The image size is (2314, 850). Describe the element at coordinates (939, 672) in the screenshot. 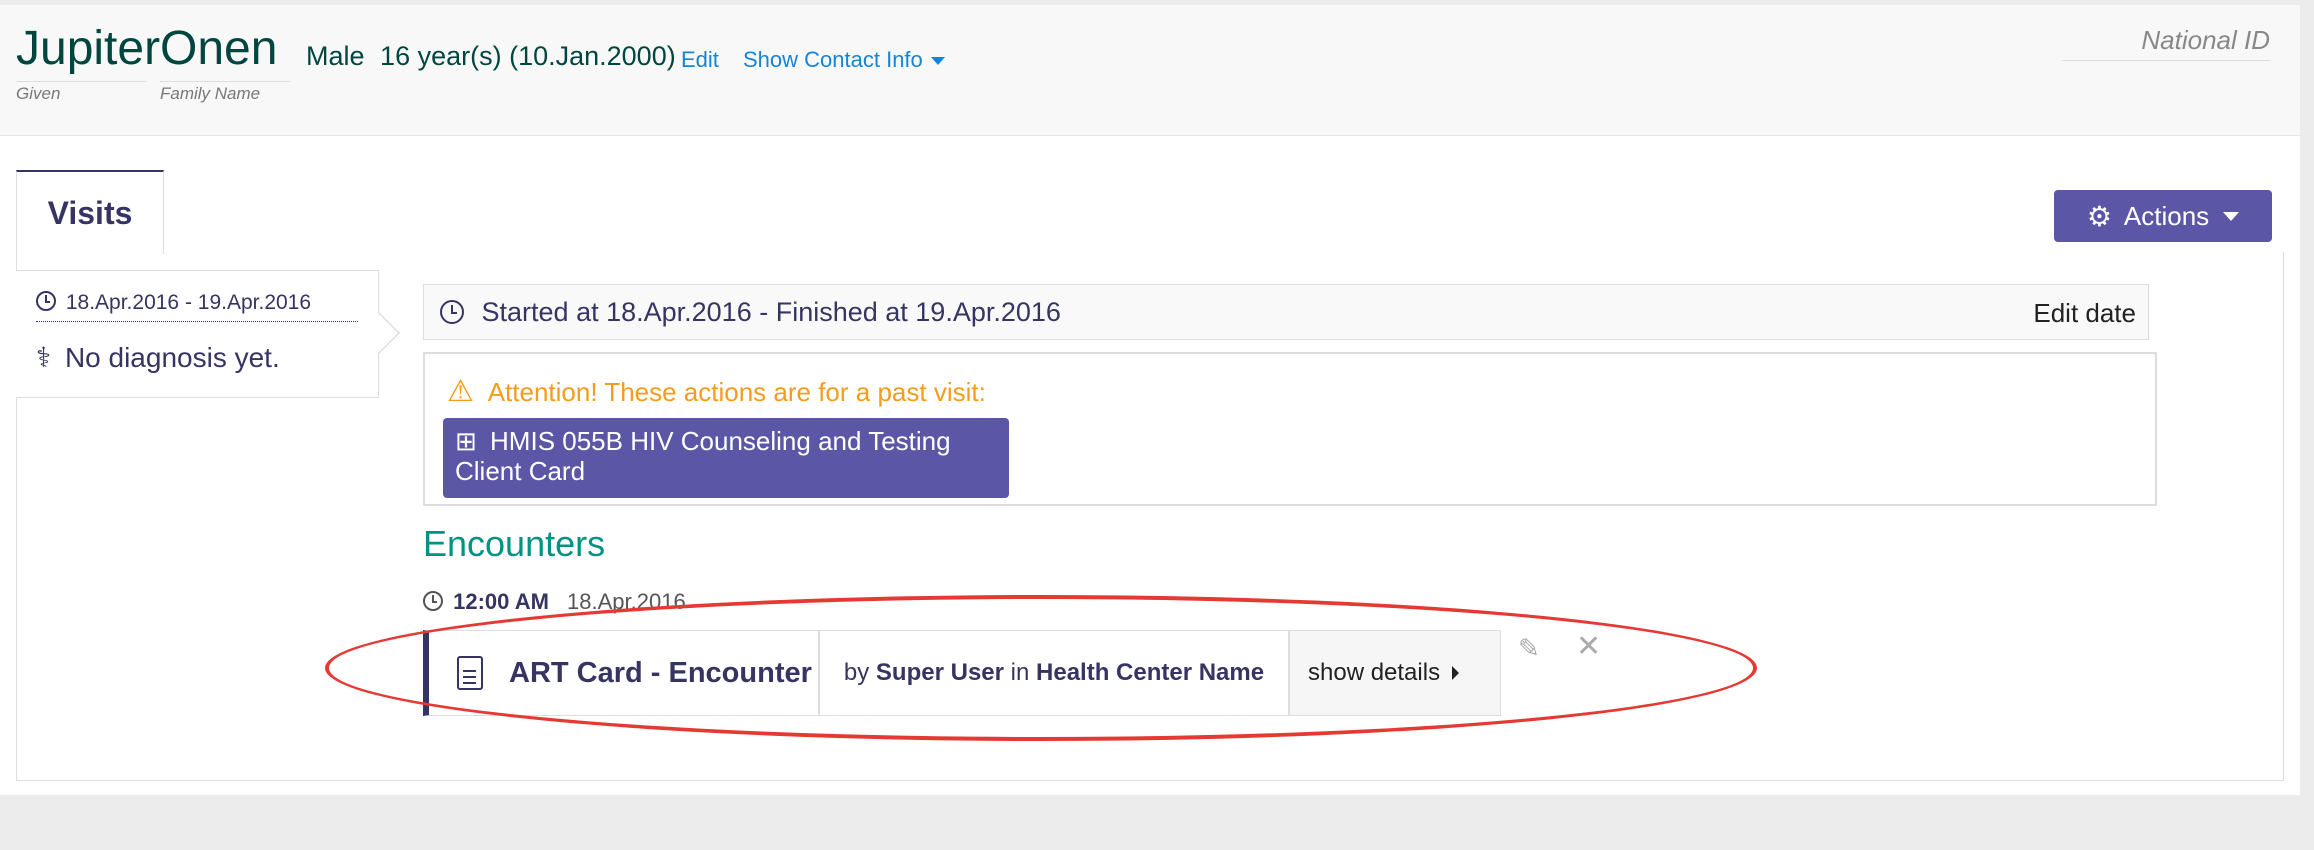

I see `provider-name: Super User` at that location.